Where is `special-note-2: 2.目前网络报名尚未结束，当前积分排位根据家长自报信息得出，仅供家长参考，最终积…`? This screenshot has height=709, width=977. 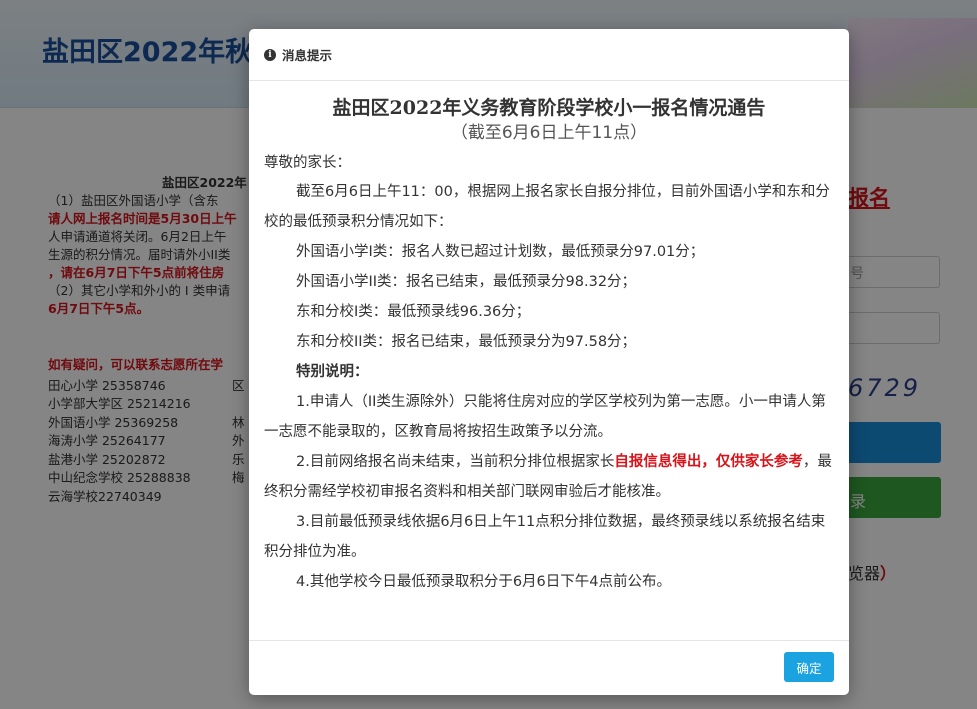
special-note-2: 2.目前网络报名尚未结束，当前积分排位根据家长自报信息得出，仅供家长参考，最终积… is located at coordinates (549, 477).